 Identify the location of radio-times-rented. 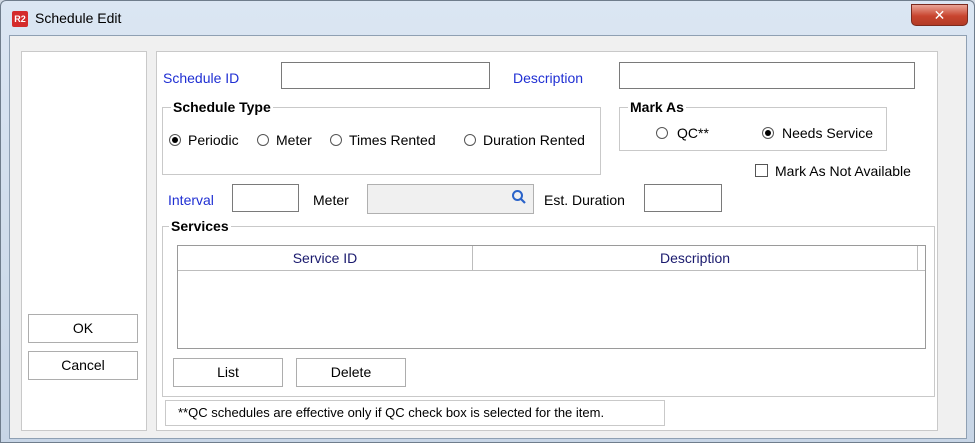
(336, 140).